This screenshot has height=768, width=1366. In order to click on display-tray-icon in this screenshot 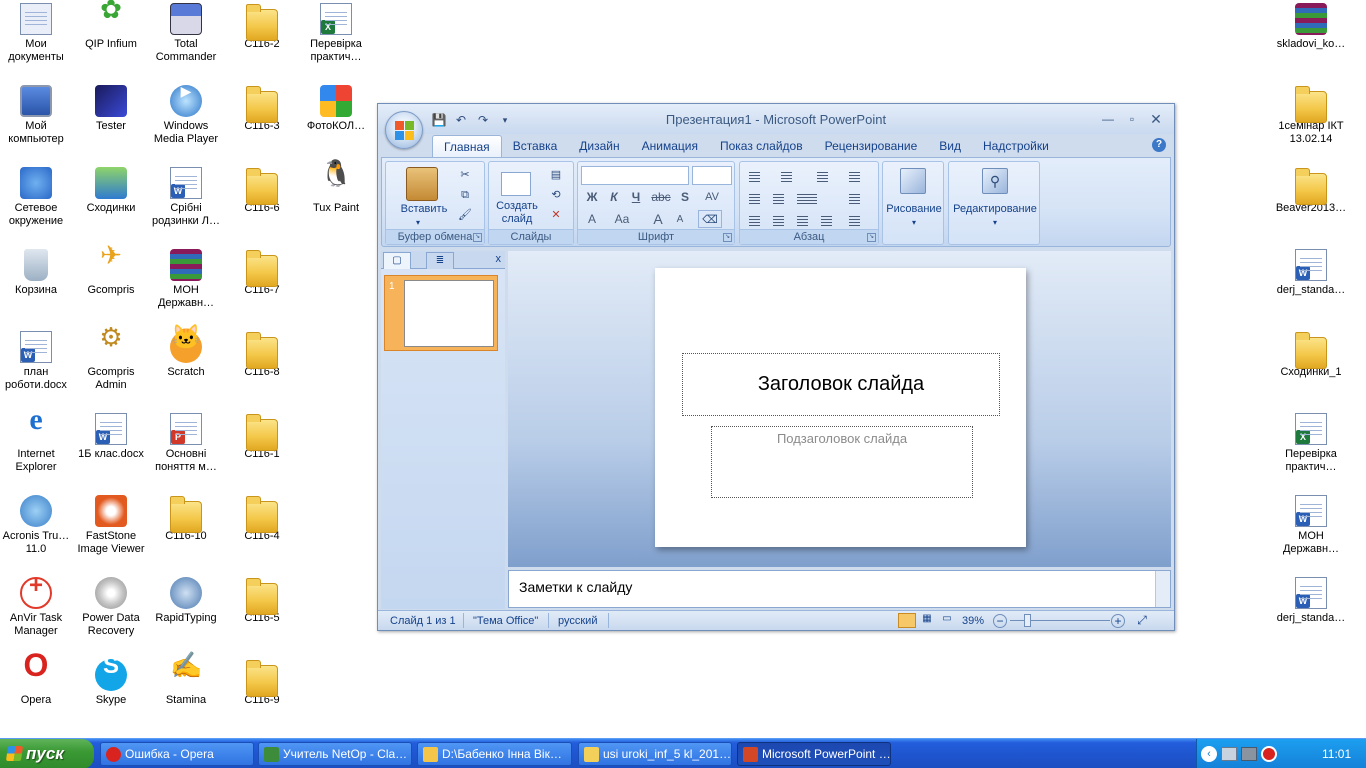, I will do `click(1249, 754)`.